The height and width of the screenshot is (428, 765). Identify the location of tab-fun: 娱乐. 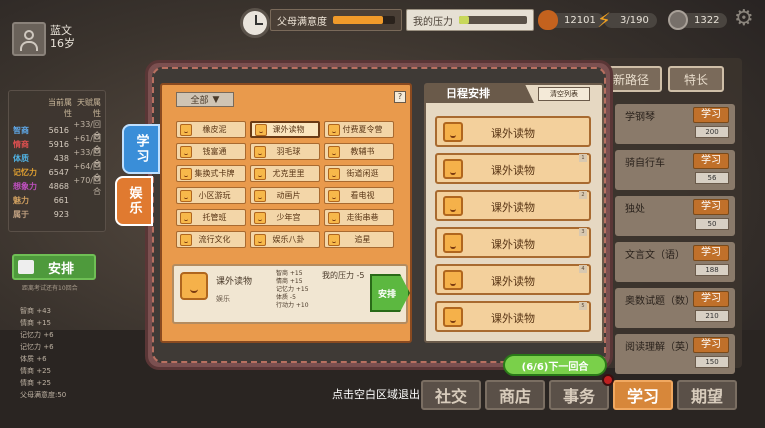
(134, 201).